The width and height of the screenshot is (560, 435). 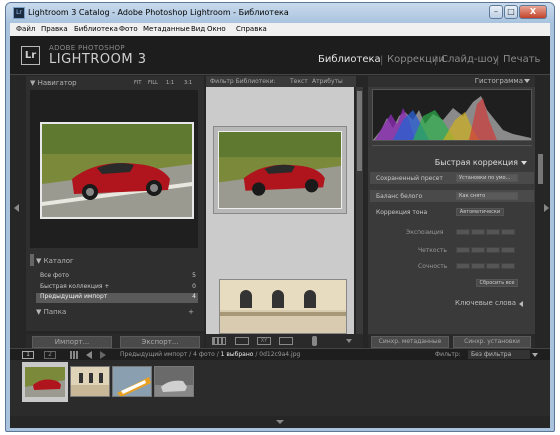 I want to click on folders-title: Папка, so click(x=55, y=312).